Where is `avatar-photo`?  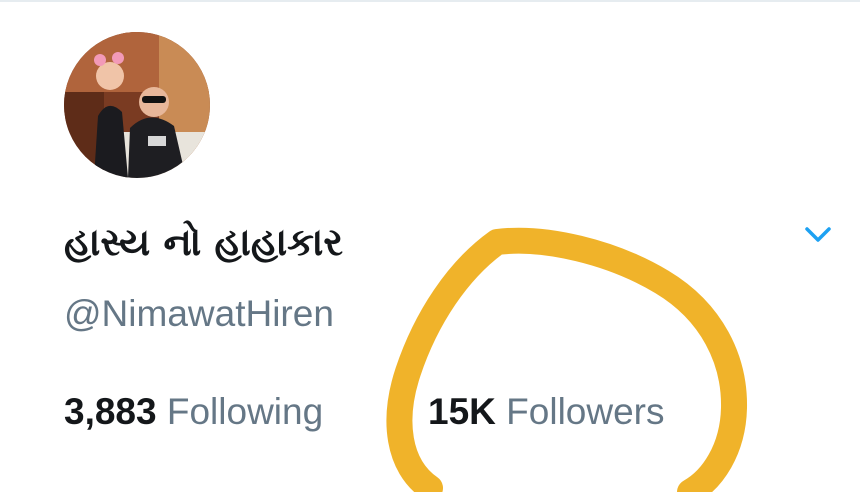 avatar-photo is located at coordinates (137, 105).